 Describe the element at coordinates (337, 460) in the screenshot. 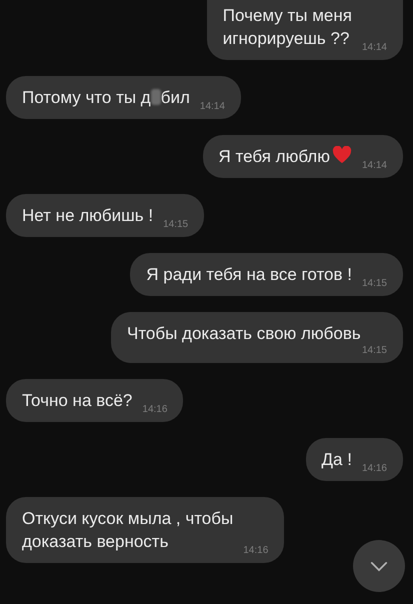

I see `message-text: Да !` at that location.